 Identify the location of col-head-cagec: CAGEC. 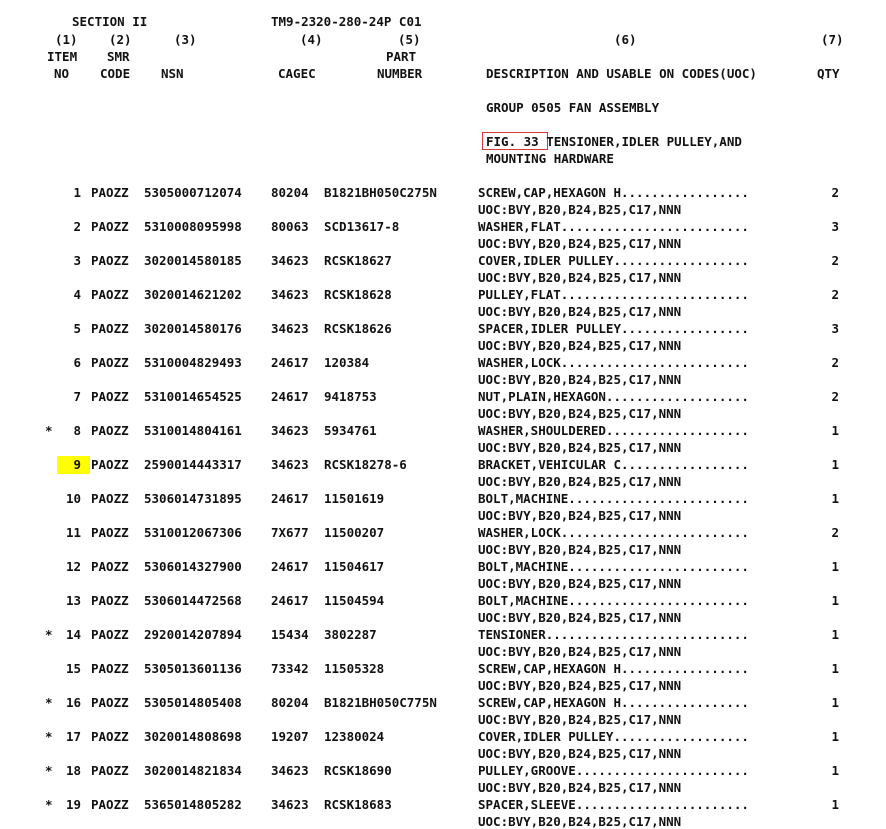
(297, 73).